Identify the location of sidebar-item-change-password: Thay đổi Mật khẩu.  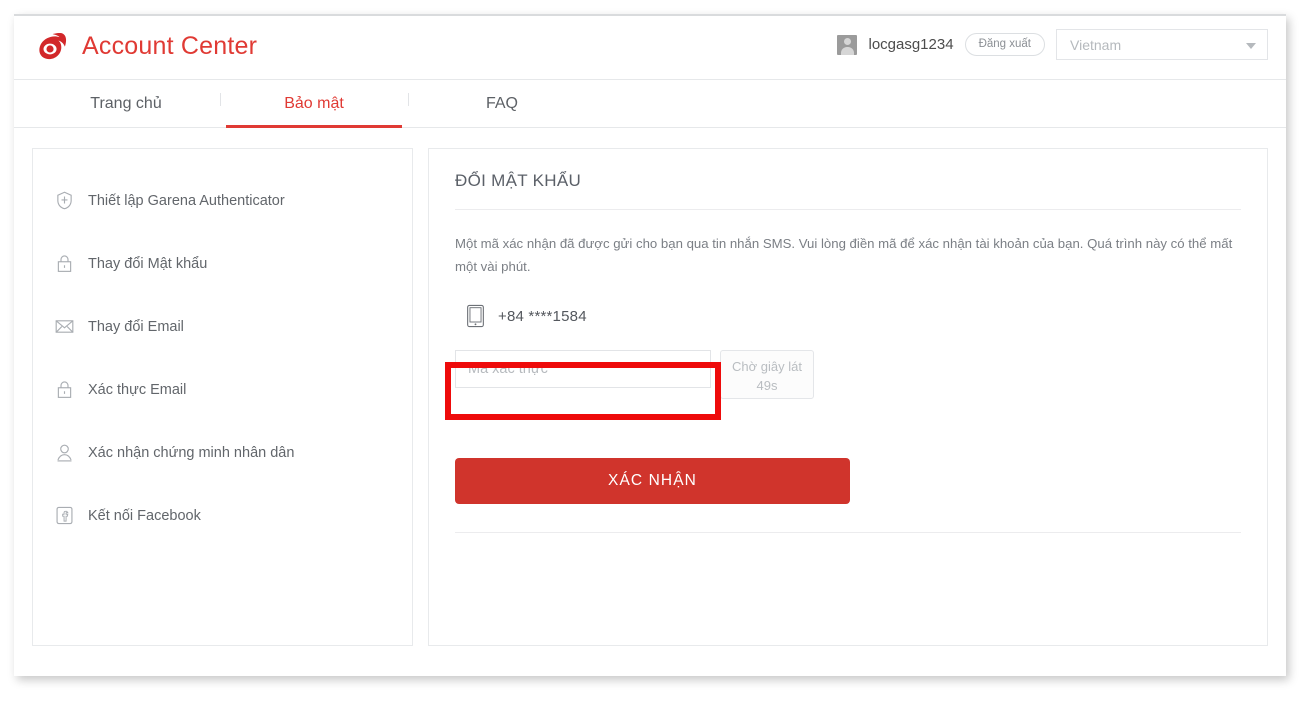
(222, 263).